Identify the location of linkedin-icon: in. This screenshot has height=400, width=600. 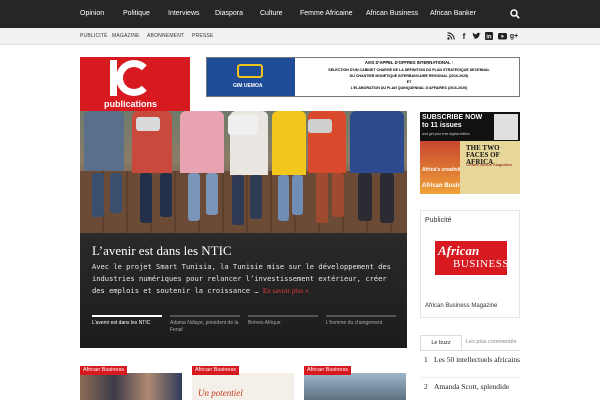
(489, 36).